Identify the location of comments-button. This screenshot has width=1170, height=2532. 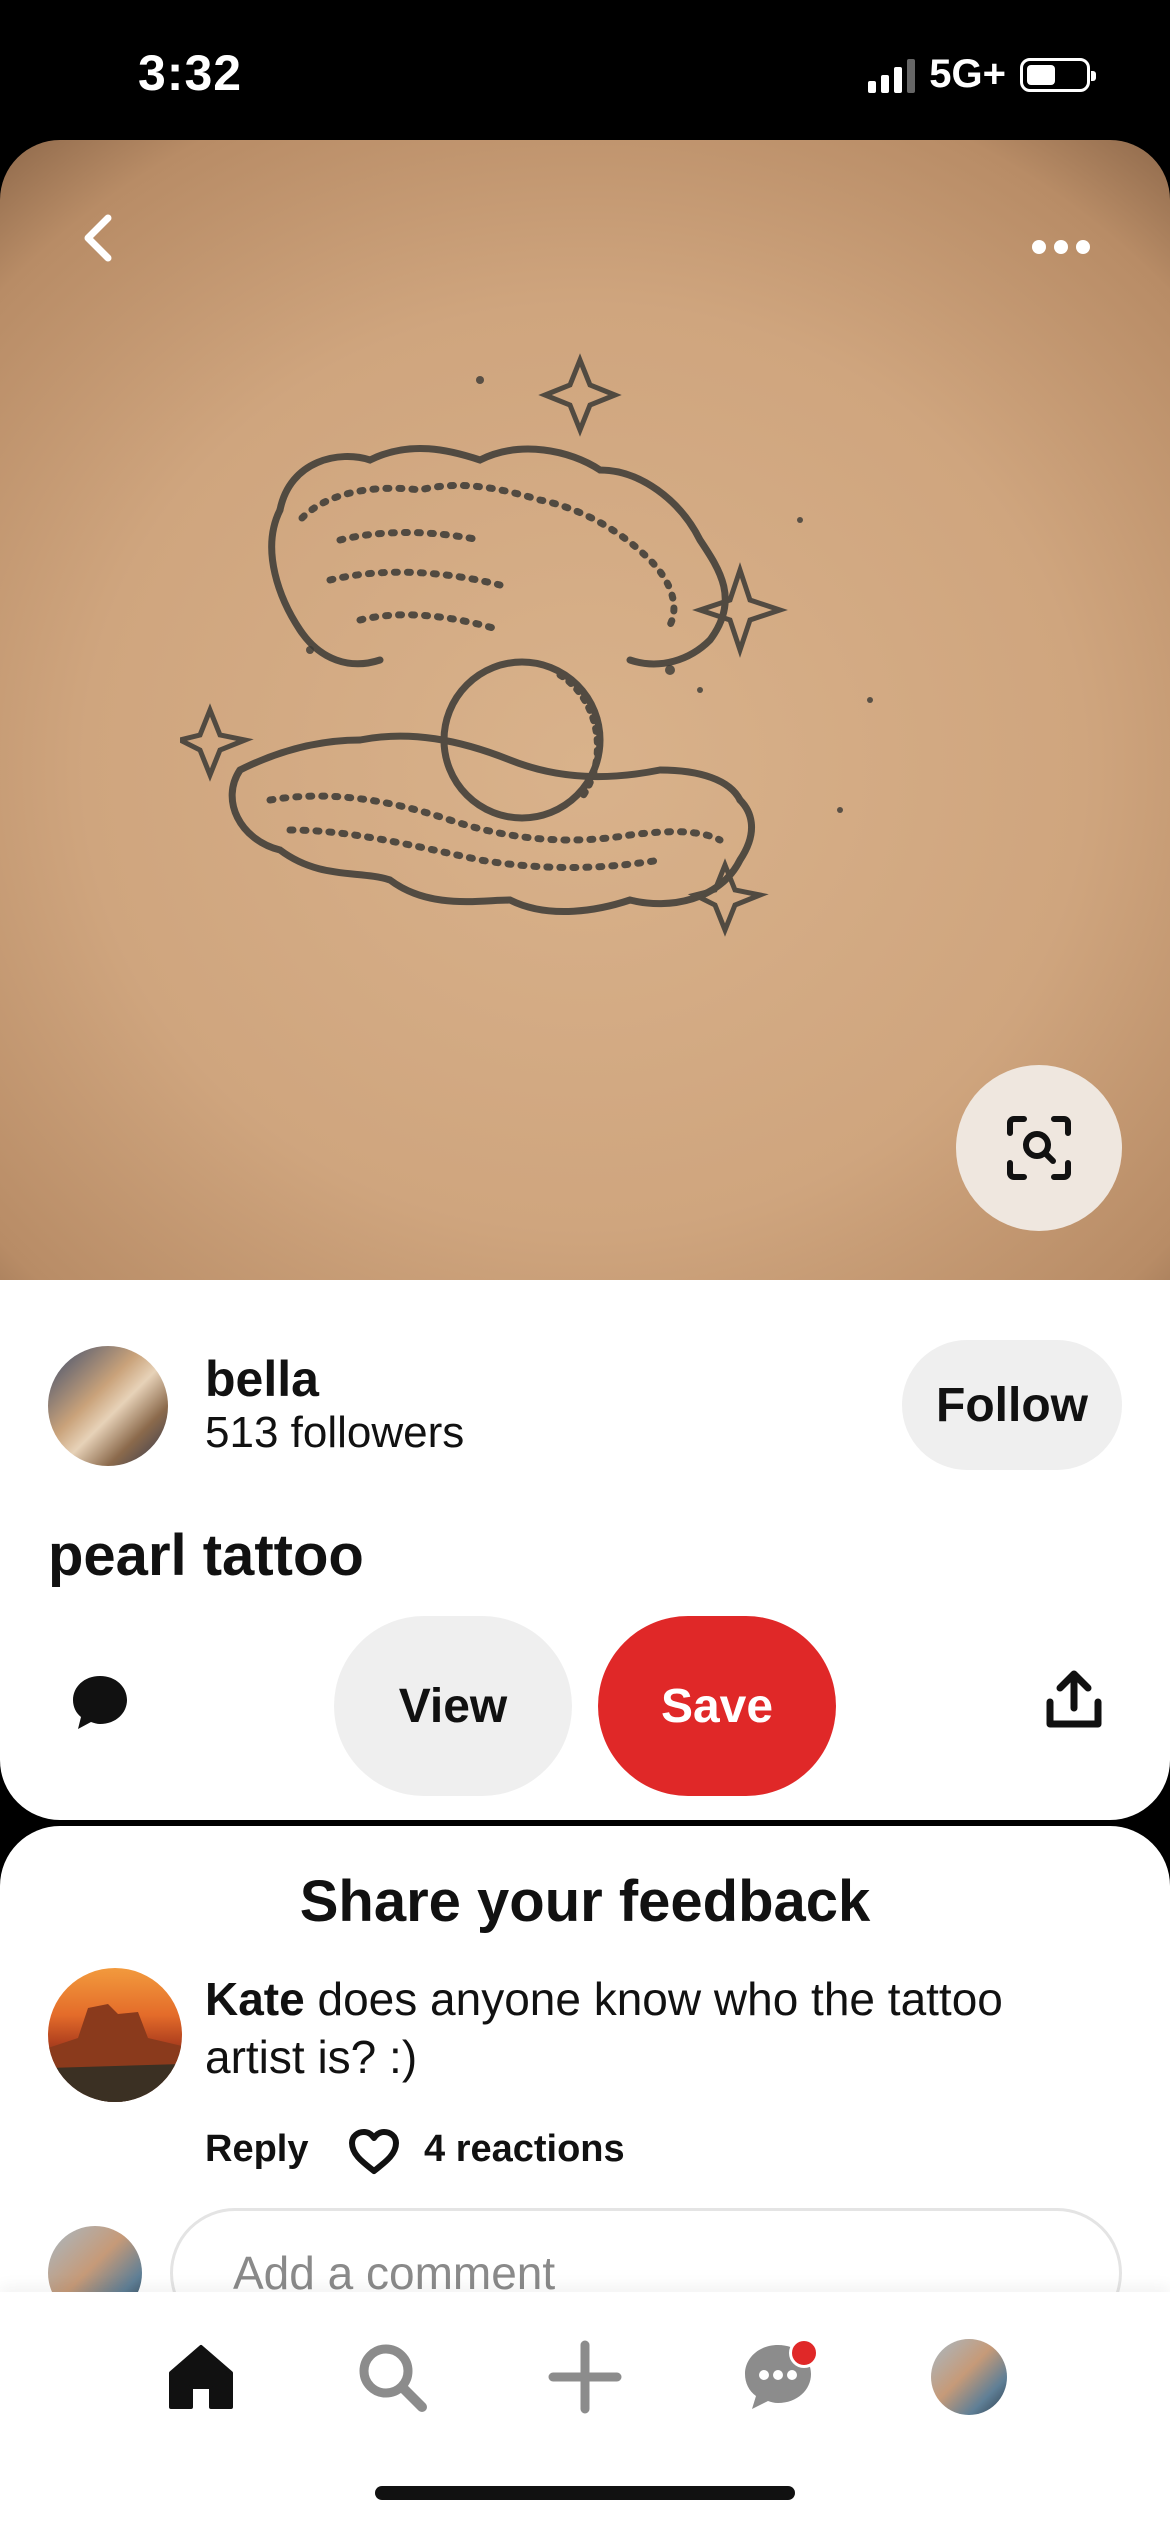
(100, 1702).